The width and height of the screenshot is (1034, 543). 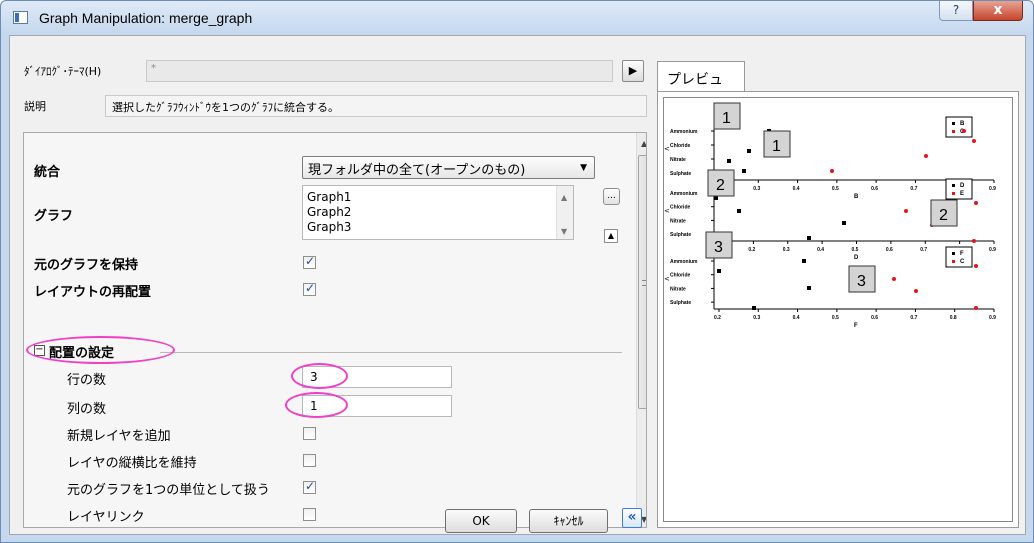 I want to click on theme-label: ﾀﾞｲｱﾛｸﾞ･ﾃｰﾏ(H), so click(x=63, y=71).